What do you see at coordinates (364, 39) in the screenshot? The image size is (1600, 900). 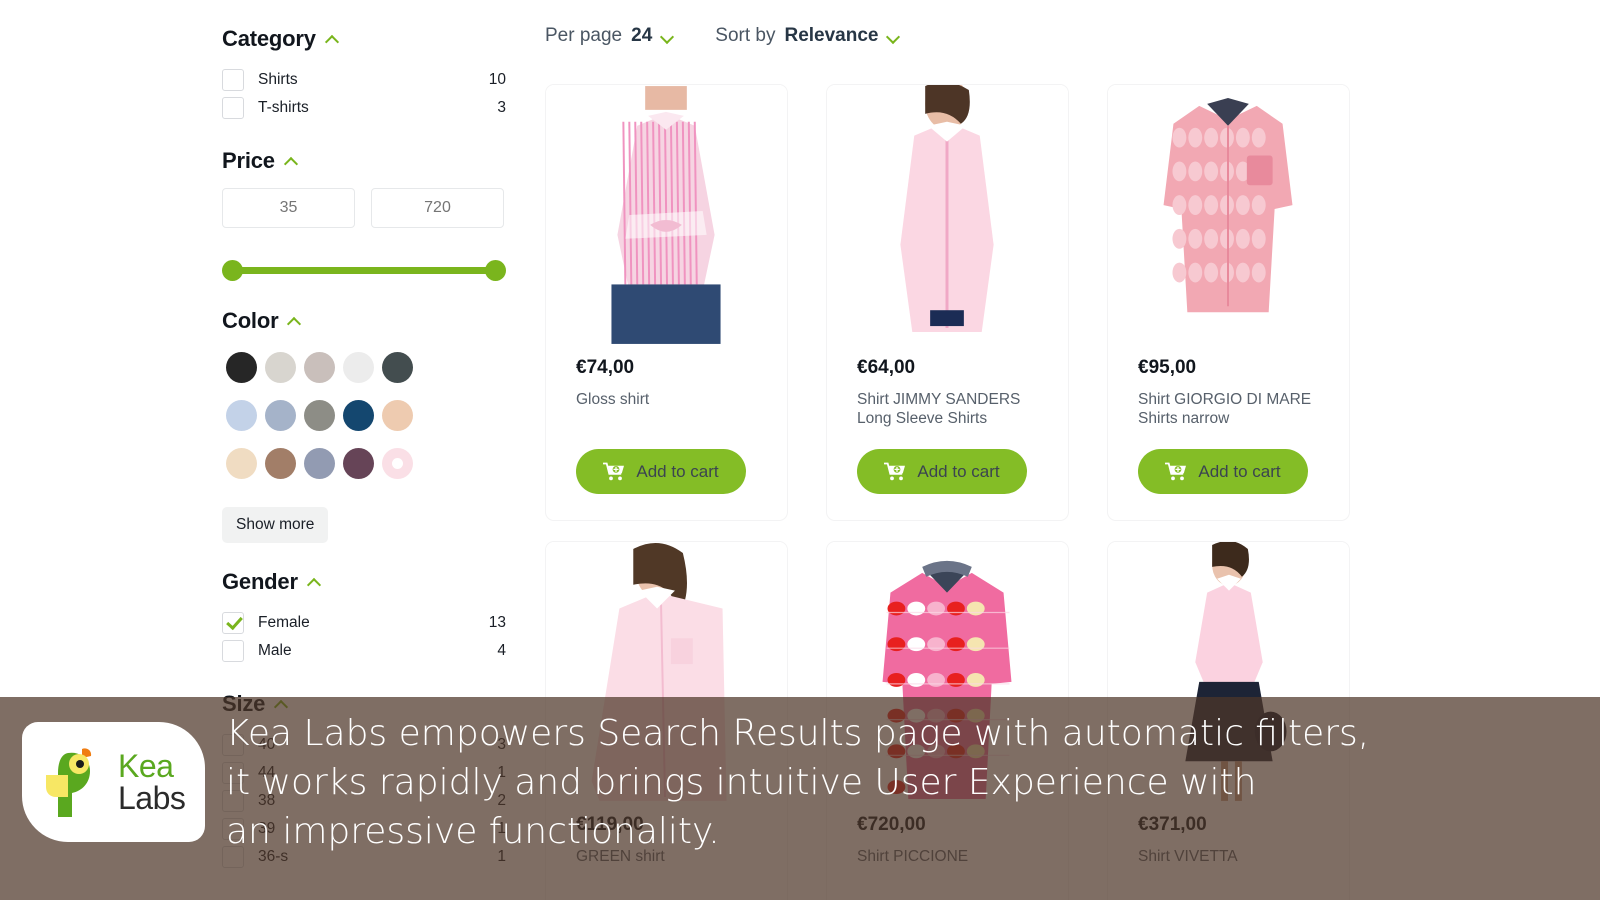 I see `facet-header-category: Category` at bounding box center [364, 39].